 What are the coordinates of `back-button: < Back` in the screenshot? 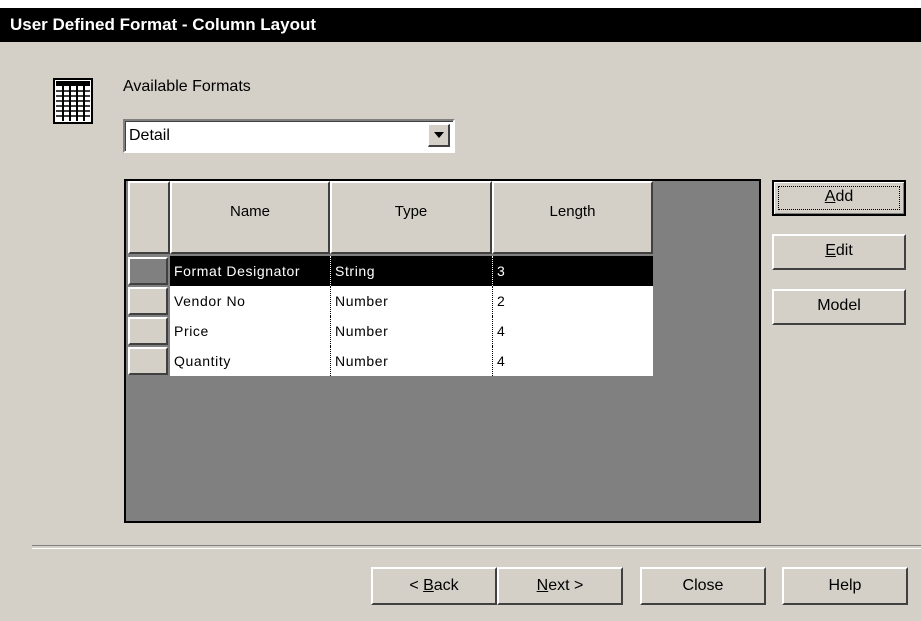 It's located at (434, 586).